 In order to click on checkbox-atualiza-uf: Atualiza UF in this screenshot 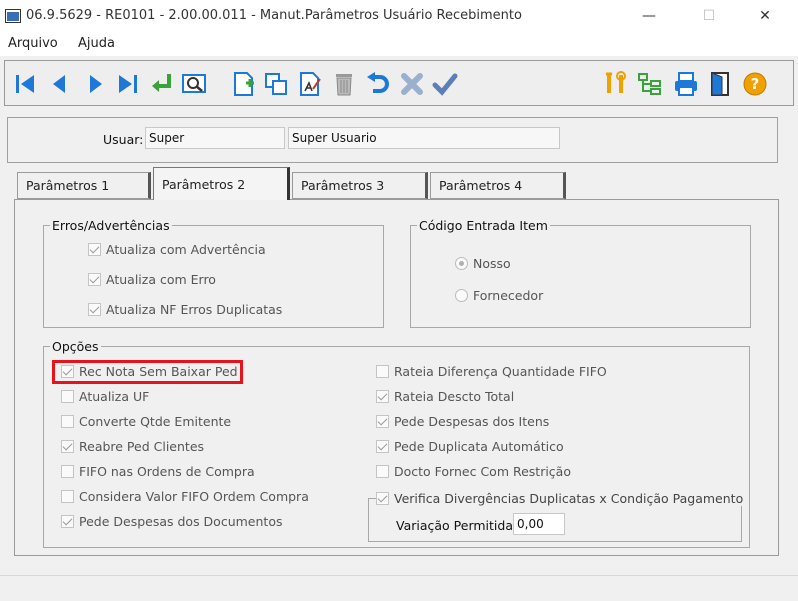, I will do `click(105, 396)`.